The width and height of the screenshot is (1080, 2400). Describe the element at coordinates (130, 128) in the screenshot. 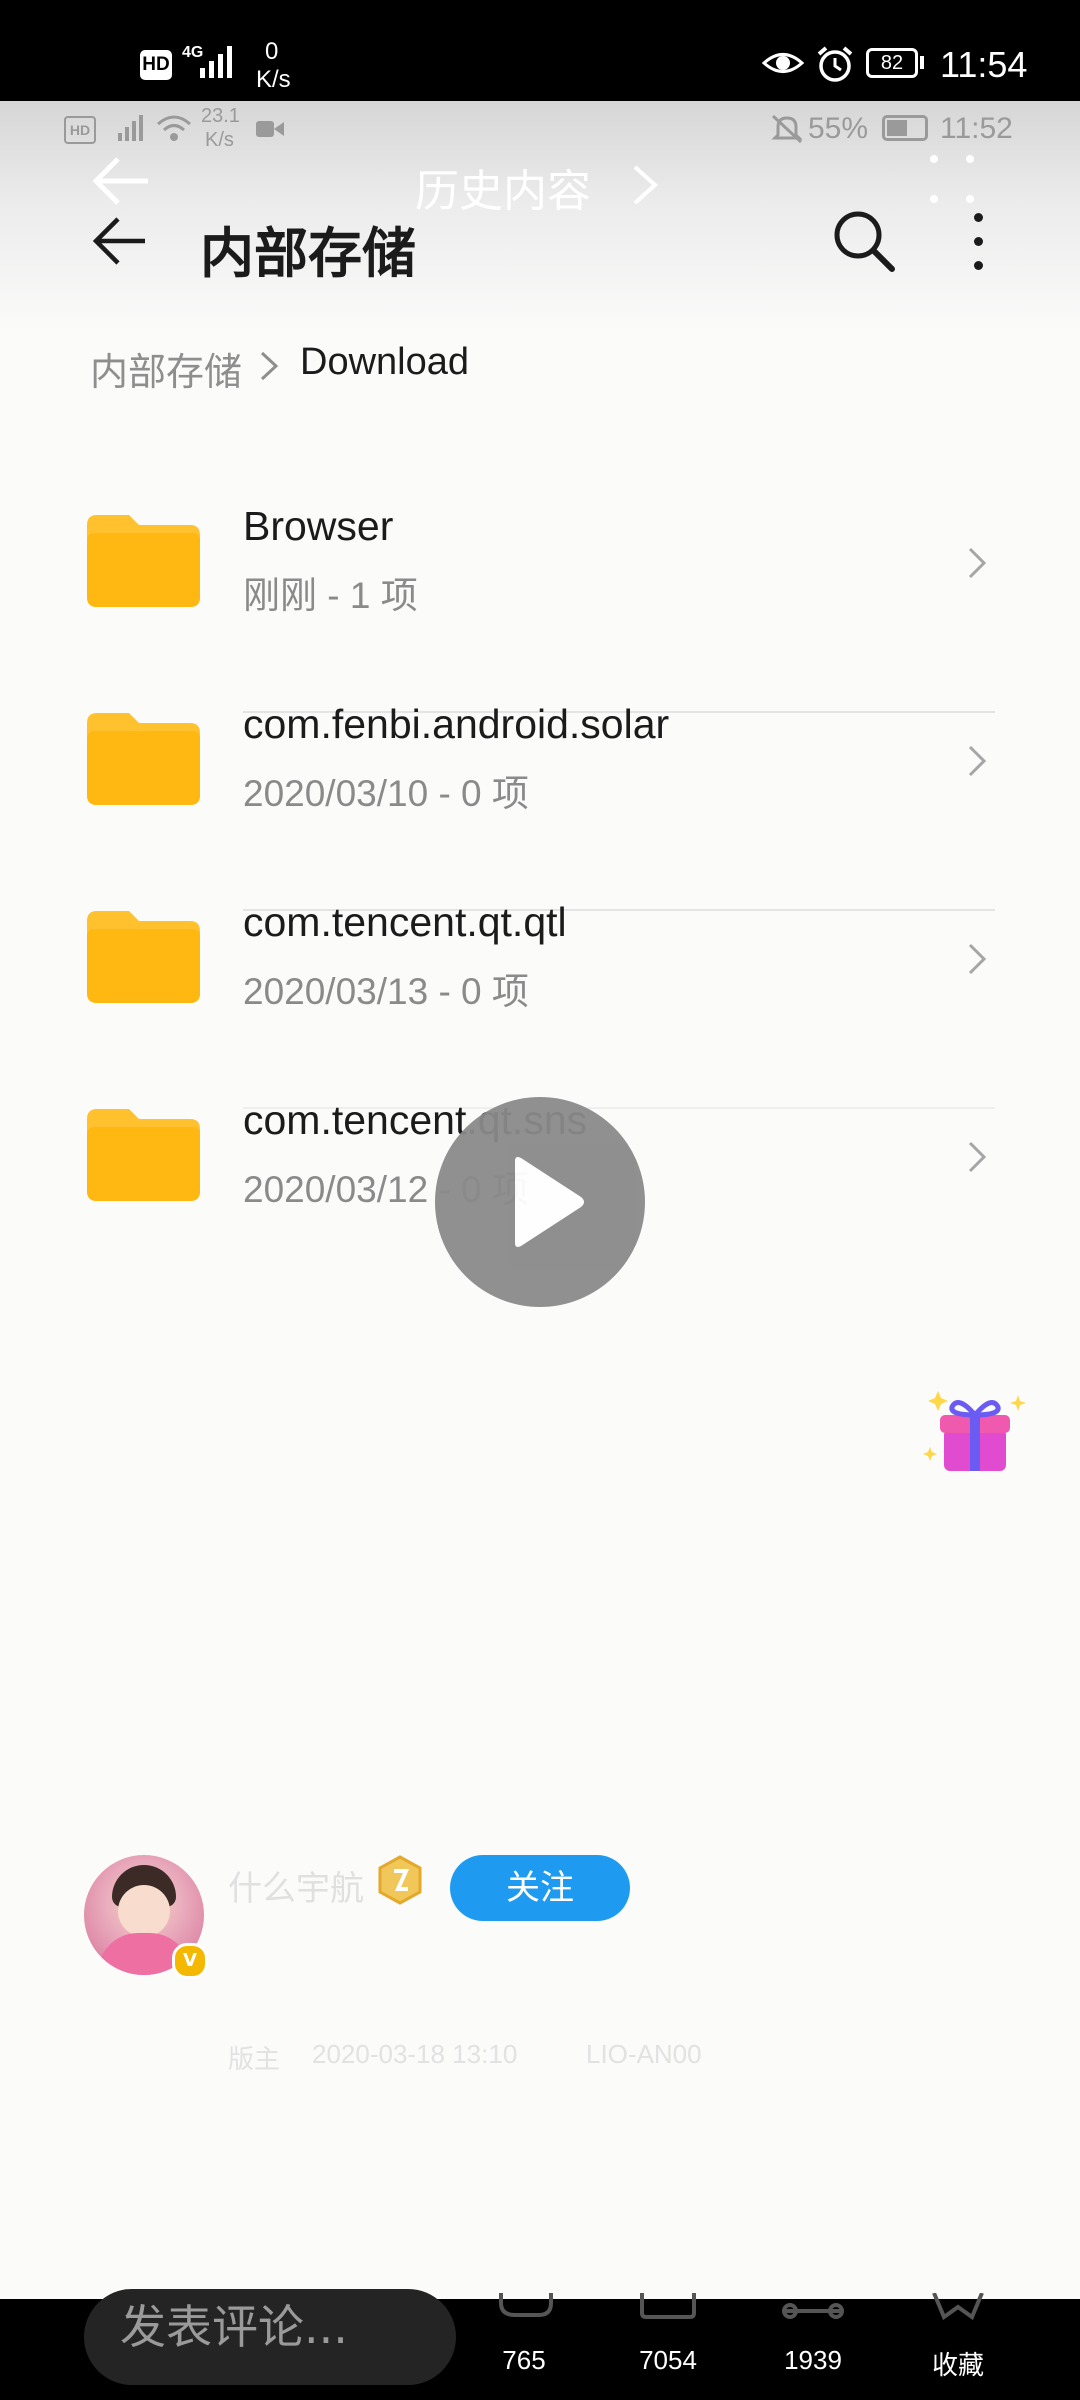

I see `inner-signal-icon` at that location.